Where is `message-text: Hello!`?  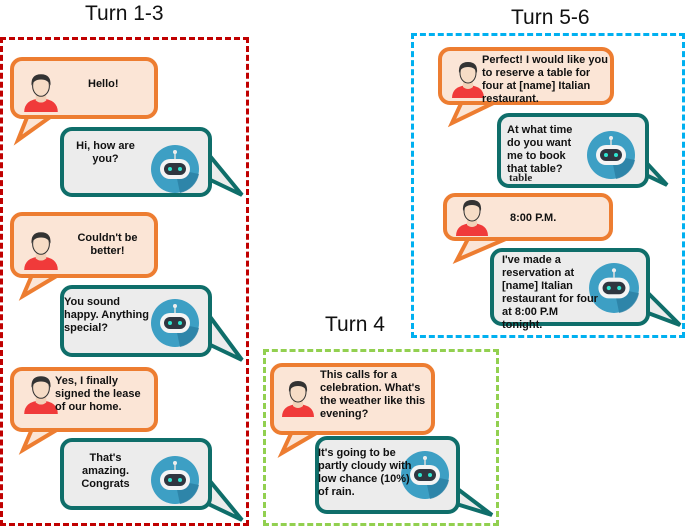 message-text: Hello! is located at coordinates (103, 84).